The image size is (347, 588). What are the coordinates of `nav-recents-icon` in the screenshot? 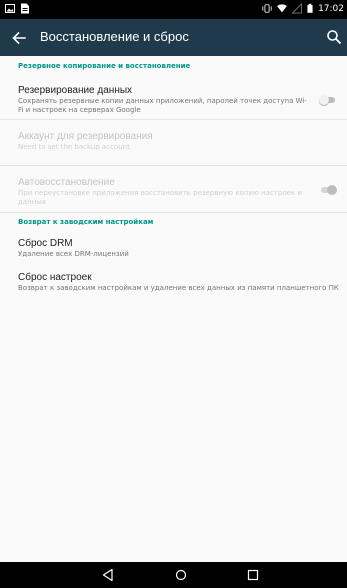 It's located at (253, 575).